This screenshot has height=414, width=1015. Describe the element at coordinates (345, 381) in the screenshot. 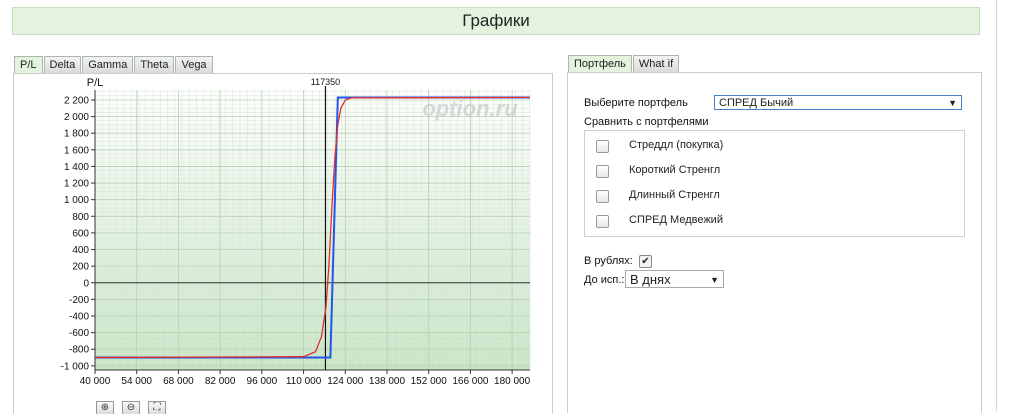

I see `x-tick-label: 124 000` at that location.